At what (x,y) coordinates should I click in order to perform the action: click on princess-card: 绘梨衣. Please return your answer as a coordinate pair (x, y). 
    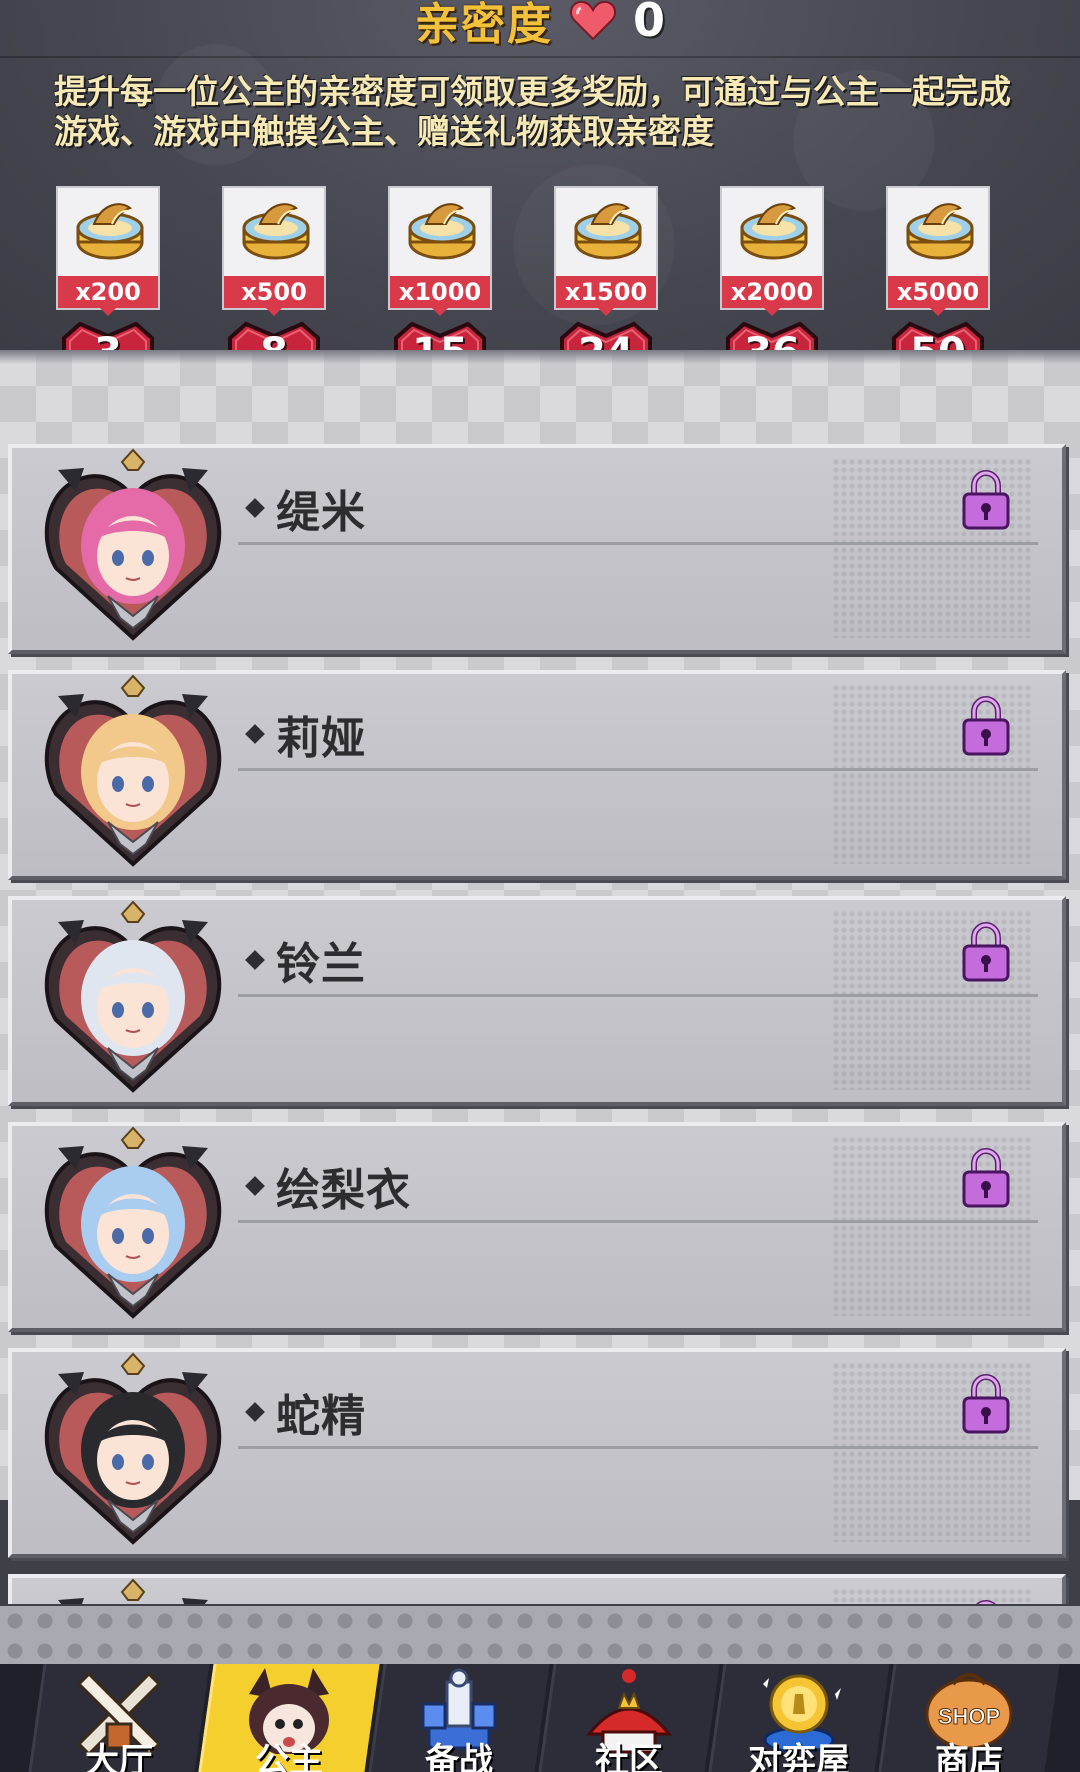
    Looking at the image, I should click on (537, 1227).